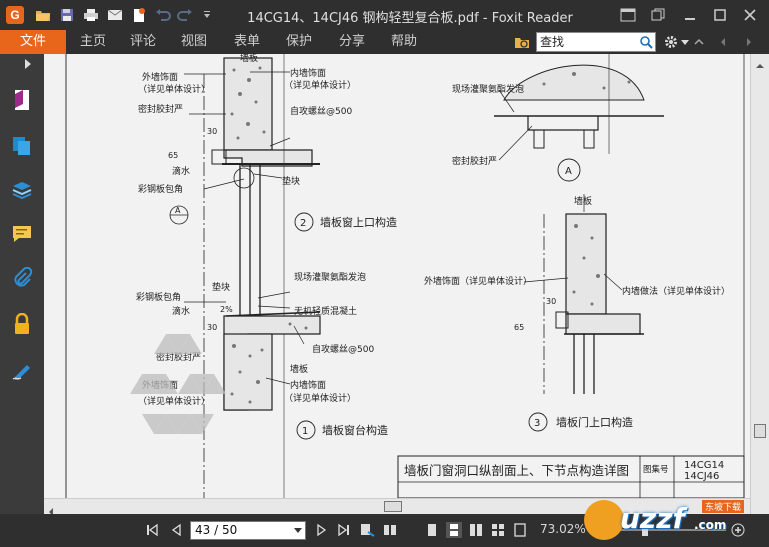  I want to click on d3-int-method: 内墙做法（详见单体设计）, so click(676, 291).